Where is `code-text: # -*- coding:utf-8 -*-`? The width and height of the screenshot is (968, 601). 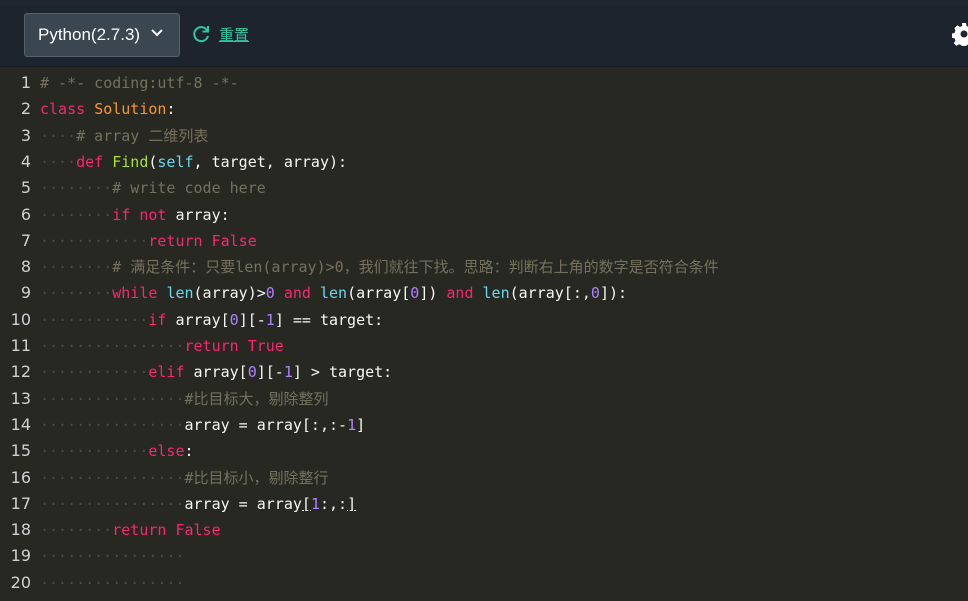
code-text: # -*- coding:utf-8 -*- is located at coordinates (139, 83).